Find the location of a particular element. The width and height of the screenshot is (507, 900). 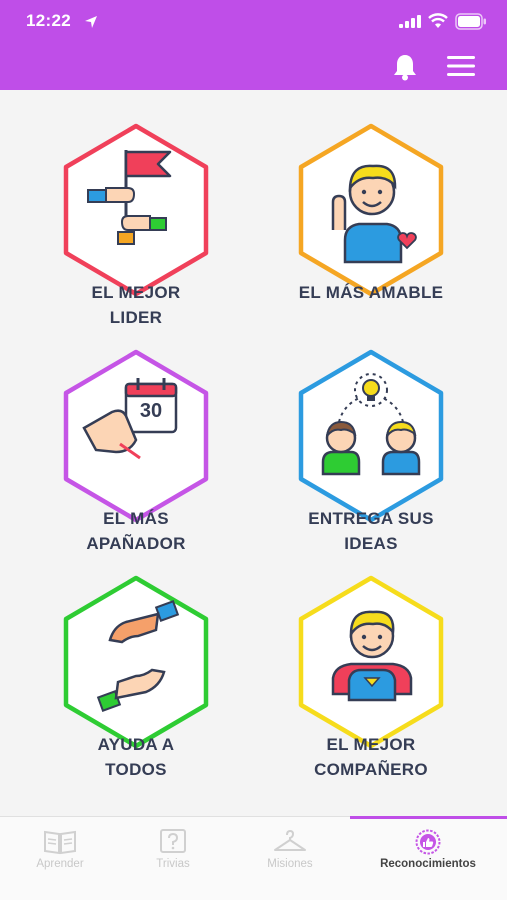

sharing-ideas-icon is located at coordinates (371, 424).